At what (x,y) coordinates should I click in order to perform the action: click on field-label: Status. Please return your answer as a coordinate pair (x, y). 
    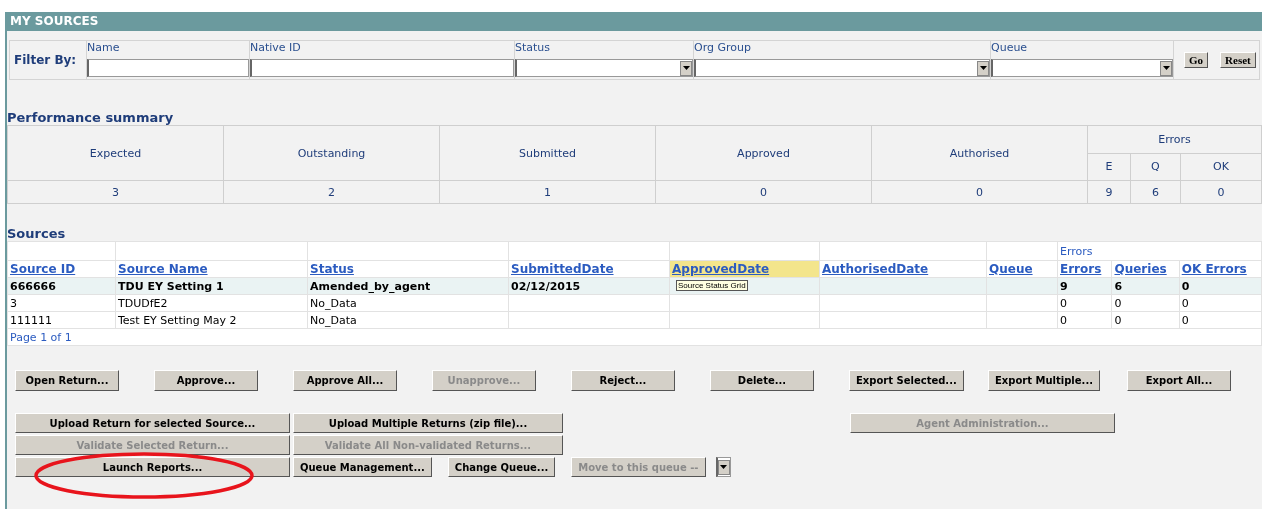
    Looking at the image, I should click on (533, 48).